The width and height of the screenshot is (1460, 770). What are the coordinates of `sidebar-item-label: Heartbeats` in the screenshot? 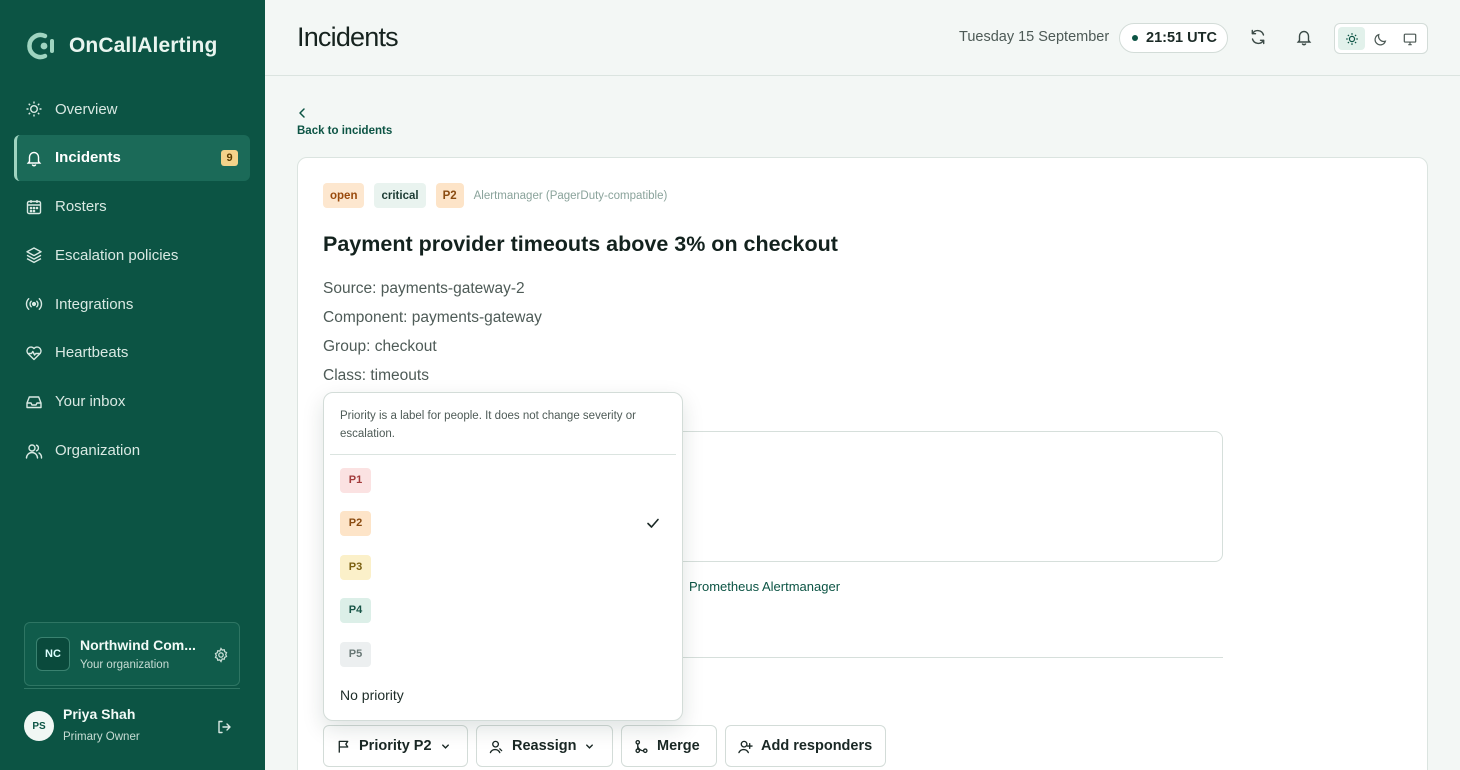 It's located at (92, 353).